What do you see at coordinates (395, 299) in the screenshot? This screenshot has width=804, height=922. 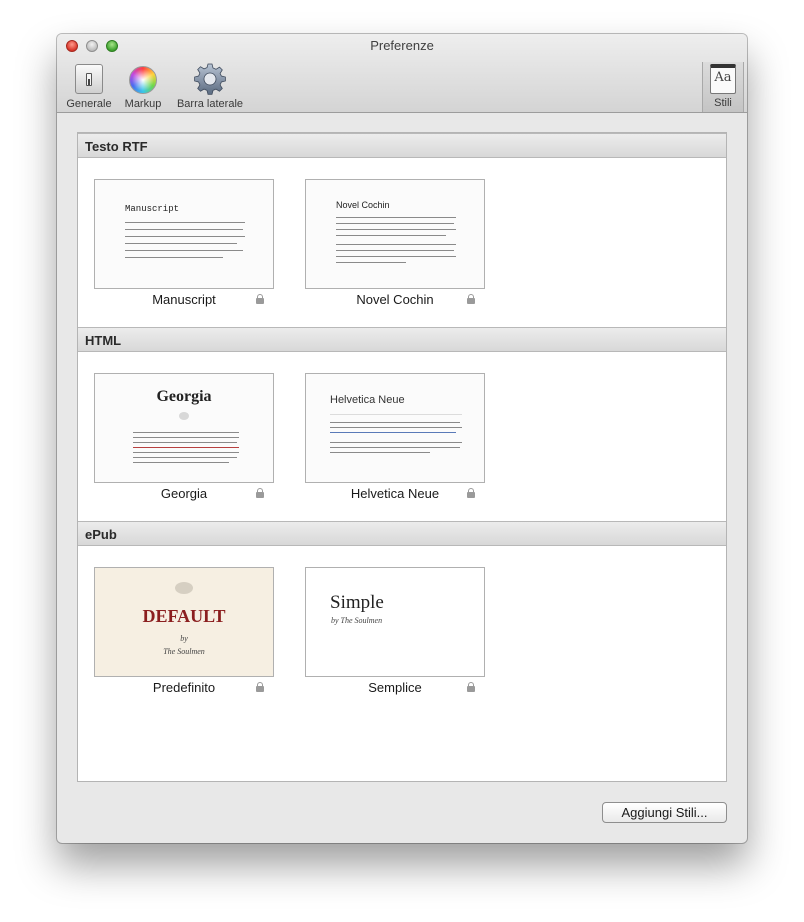 I see `style-name: Novel Cochin` at bounding box center [395, 299].